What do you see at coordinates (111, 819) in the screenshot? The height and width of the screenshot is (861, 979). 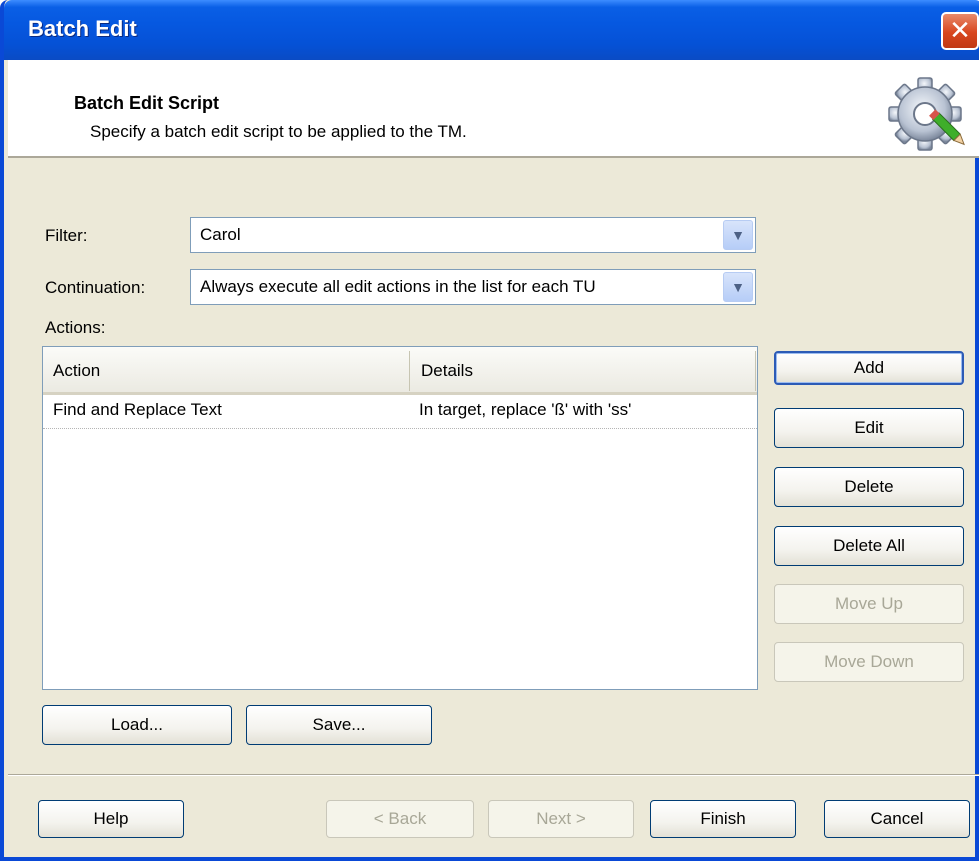 I see `help-button: Help` at bounding box center [111, 819].